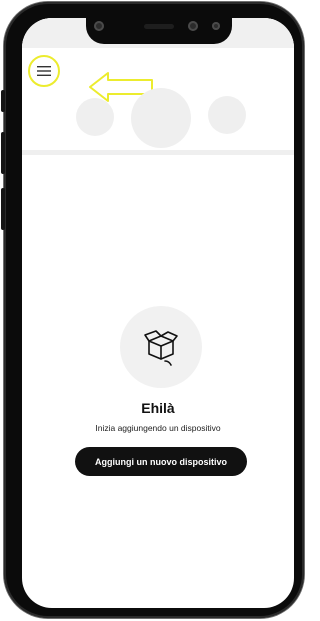  Describe the element at coordinates (95, 117) in the screenshot. I see `device-placeholder-left` at that location.